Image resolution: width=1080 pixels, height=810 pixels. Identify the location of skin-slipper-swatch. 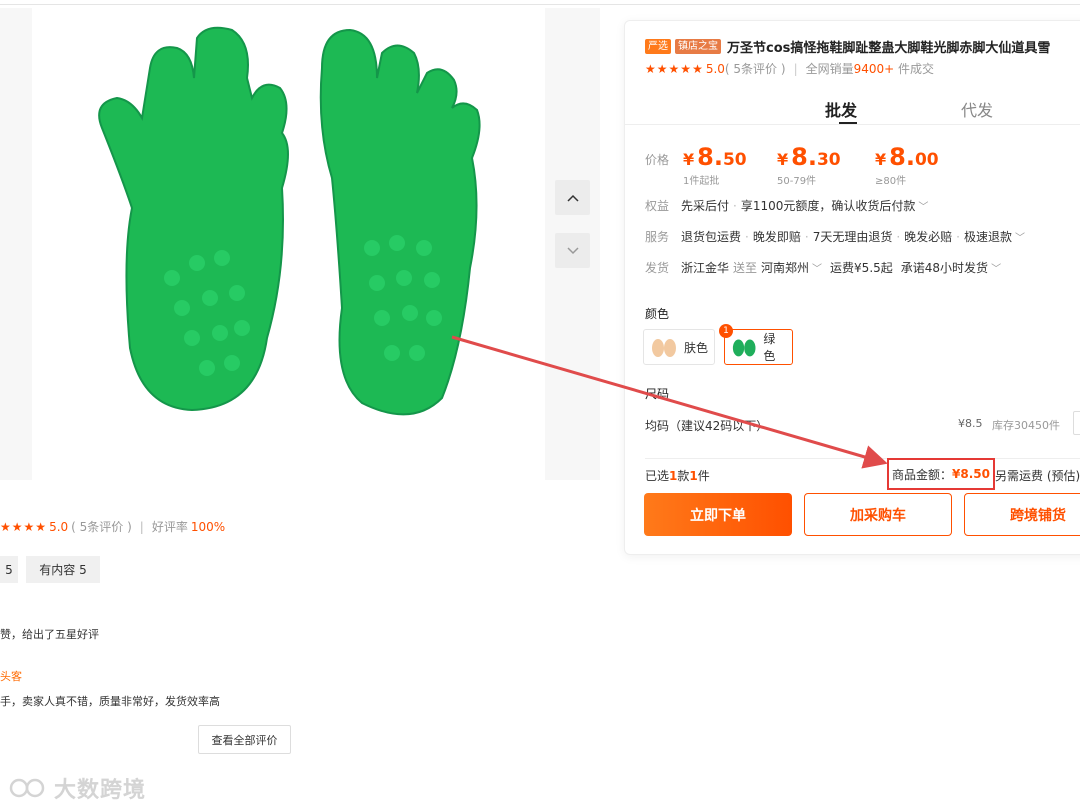
(663, 348).